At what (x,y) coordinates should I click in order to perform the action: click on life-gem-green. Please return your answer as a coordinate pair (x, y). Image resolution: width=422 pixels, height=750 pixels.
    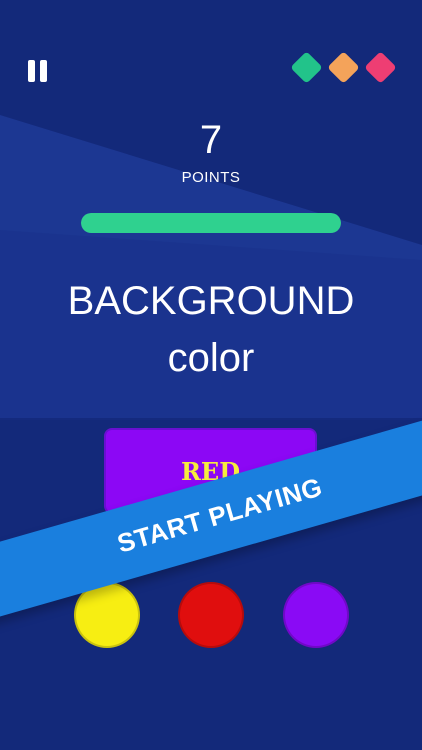
    Looking at the image, I should click on (306, 67).